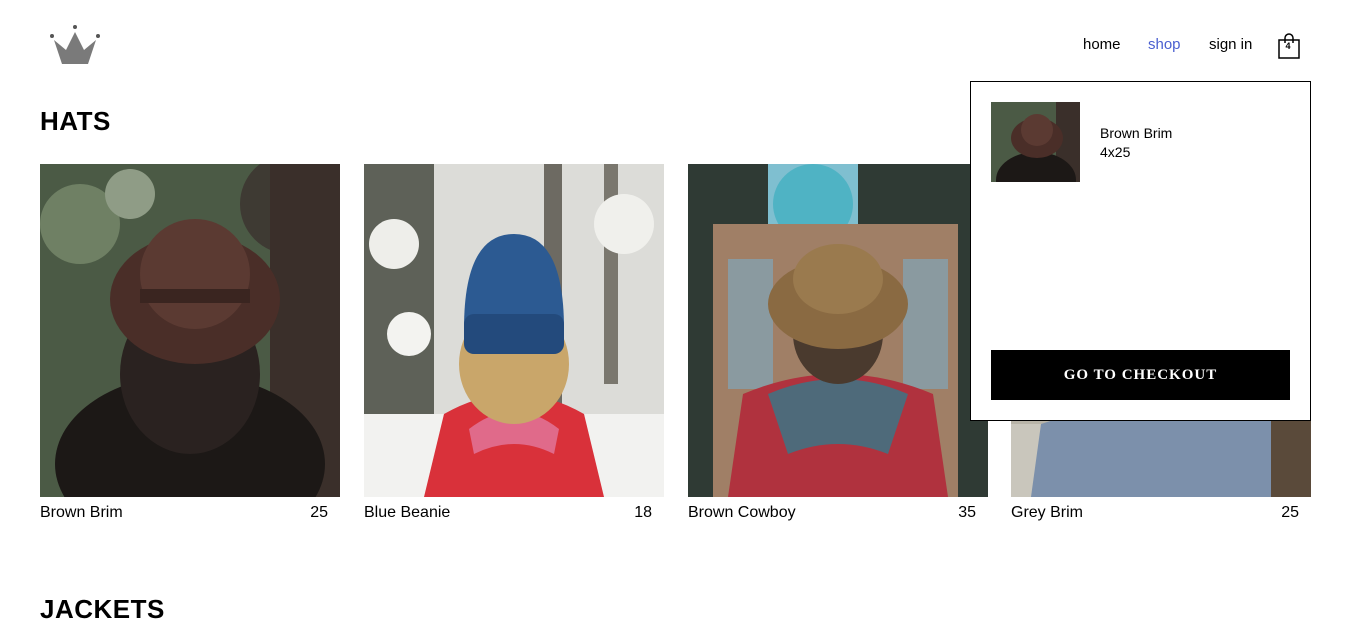 The image size is (1351, 630). What do you see at coordinates (407, 512) in the screenshot?
I see `product-name: Blue Beanie` at bounding box center [407, 512].